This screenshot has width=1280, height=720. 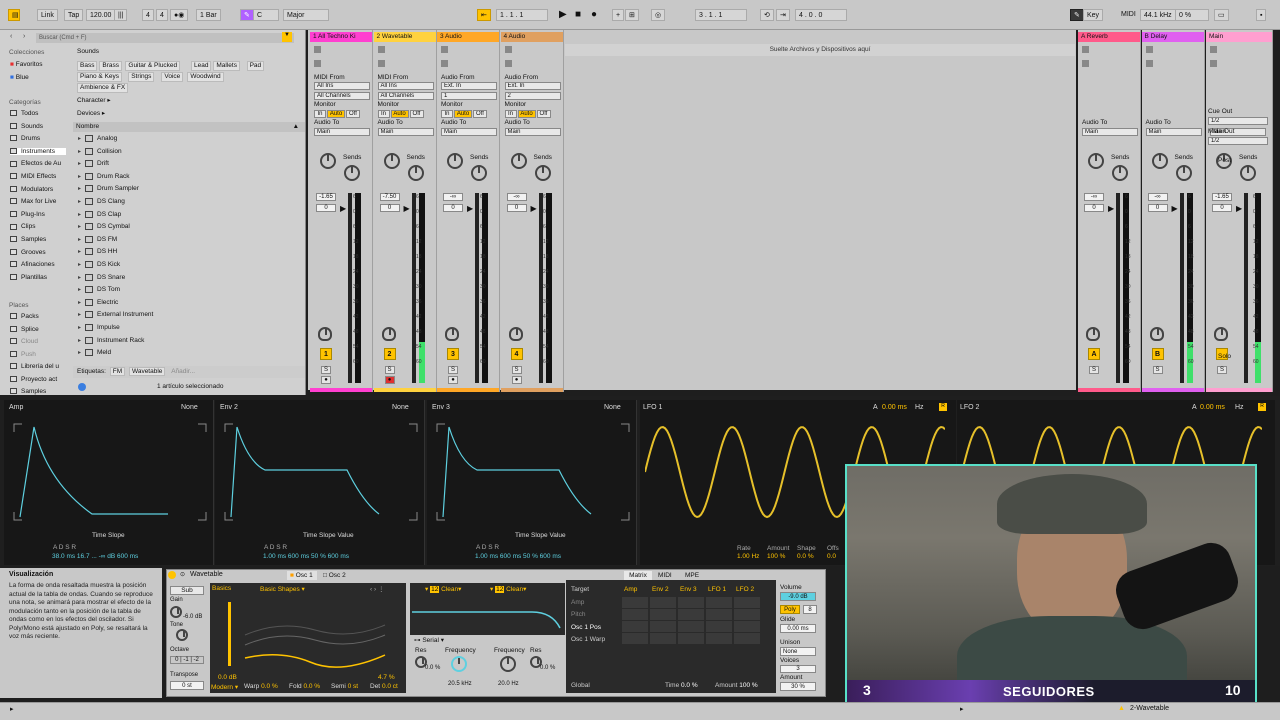 I want to click on main-pan-knob, so click(x=1221, y=334).